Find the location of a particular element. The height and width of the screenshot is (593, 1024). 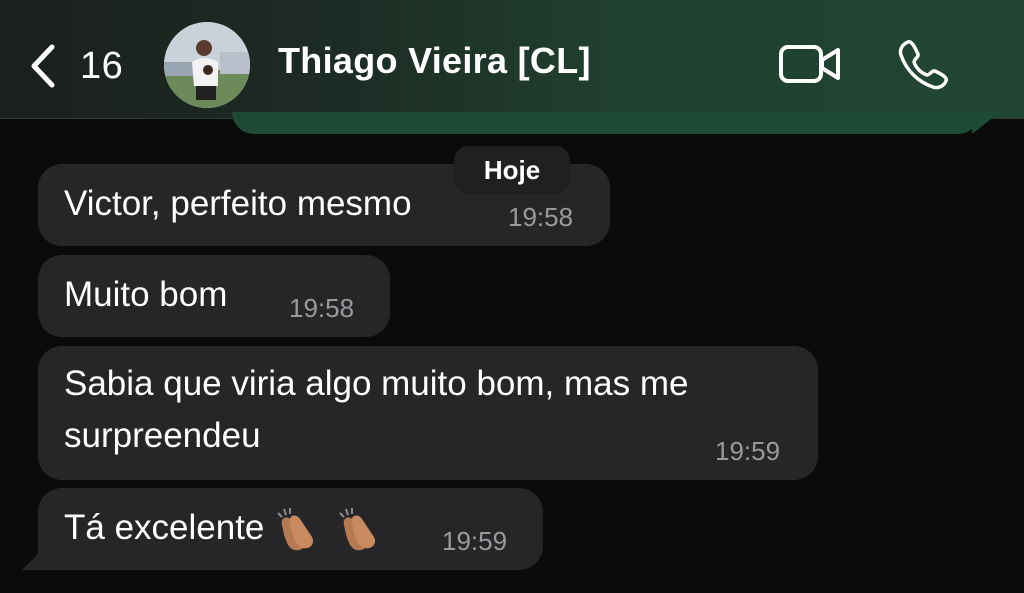

outgoing-message-tail is located at coordinates (986, 123).